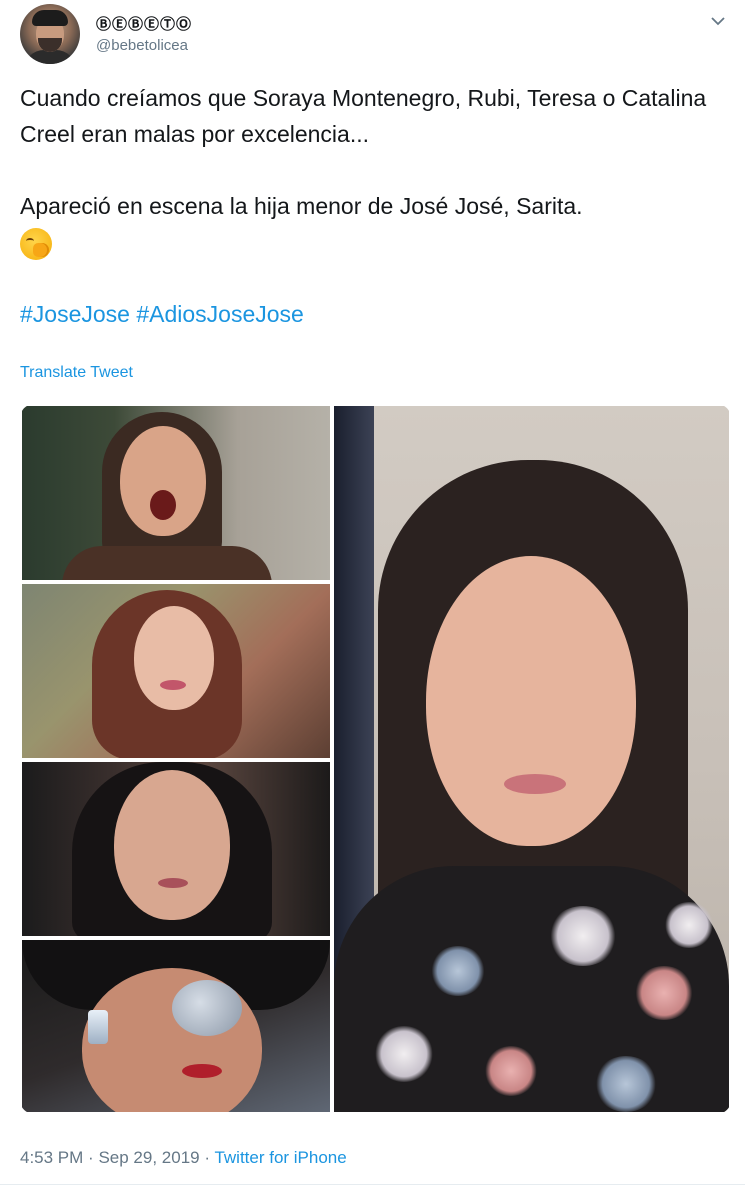  What do you see at coordinates (718, 21) in the screenshot?
I see `chevron-down-icon` at bounding box center [718, 21].